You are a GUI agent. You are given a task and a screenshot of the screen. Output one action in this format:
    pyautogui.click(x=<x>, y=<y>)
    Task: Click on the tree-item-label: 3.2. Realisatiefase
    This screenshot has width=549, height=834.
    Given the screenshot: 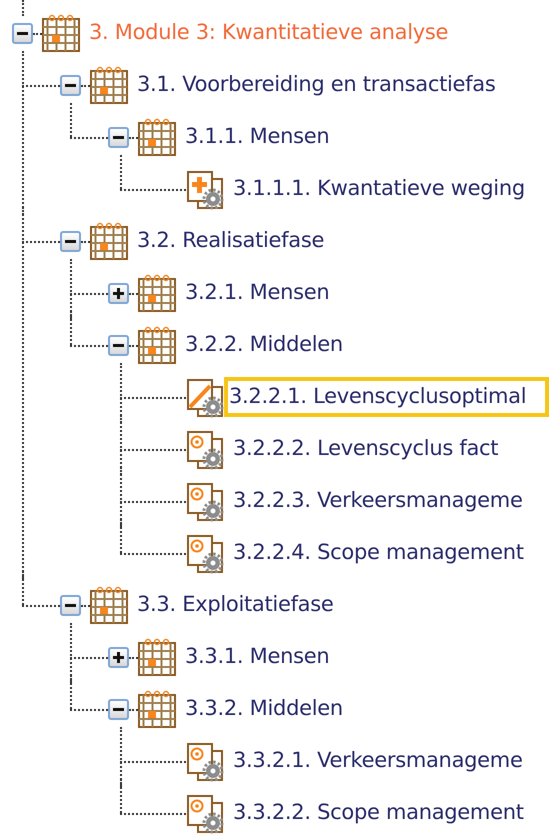 What is the action you would take?
    pyautogui.click(x=340, y=241)
    